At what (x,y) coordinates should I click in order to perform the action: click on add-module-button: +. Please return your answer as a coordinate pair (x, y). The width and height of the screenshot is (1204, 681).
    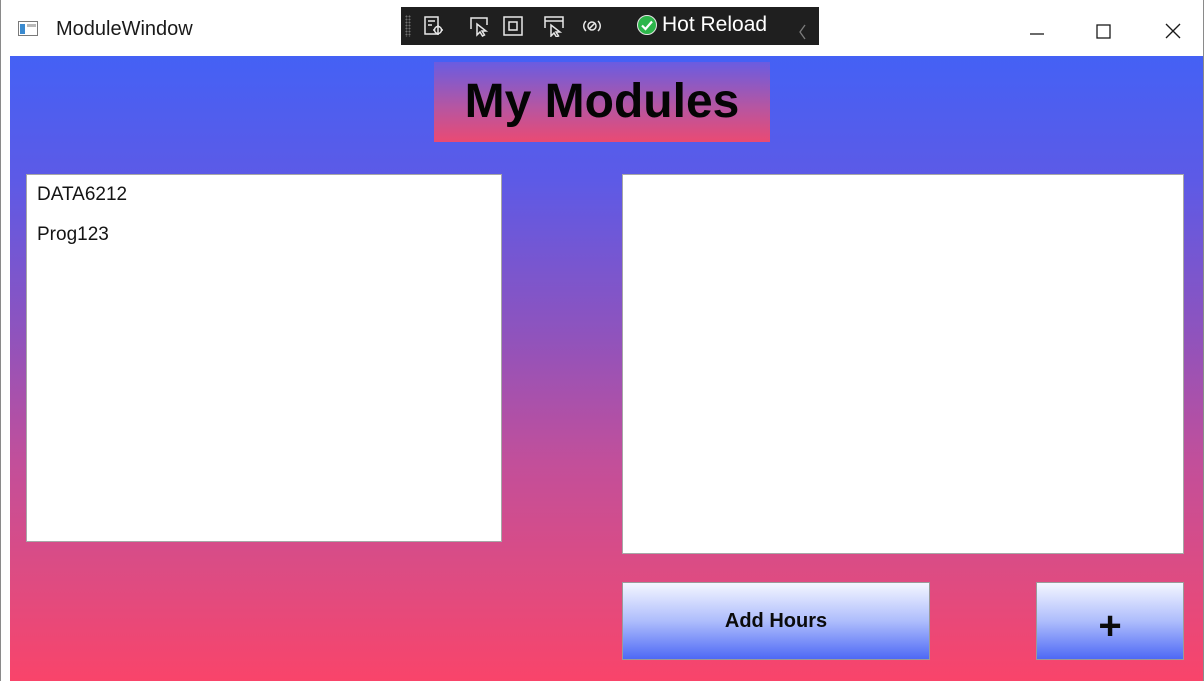
    Looking at the image, I should click on (1110, 621).